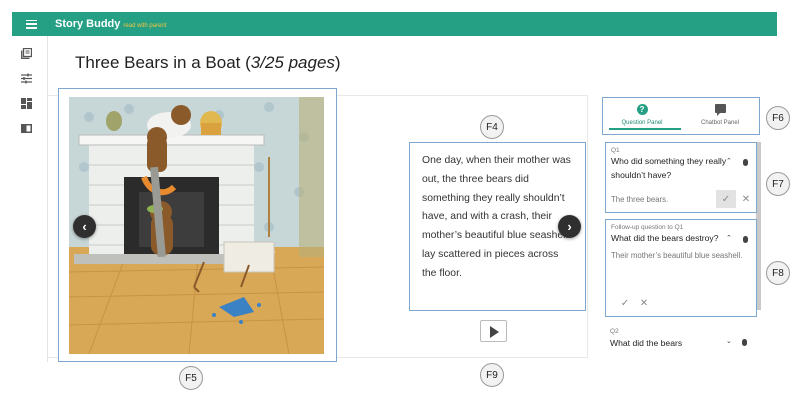 This screenshot has width=800, height=402. Describe the element at coordinates (163, 62) in the screenshot. I see `book-title-text: Three Bears in a Boat (` at that location.